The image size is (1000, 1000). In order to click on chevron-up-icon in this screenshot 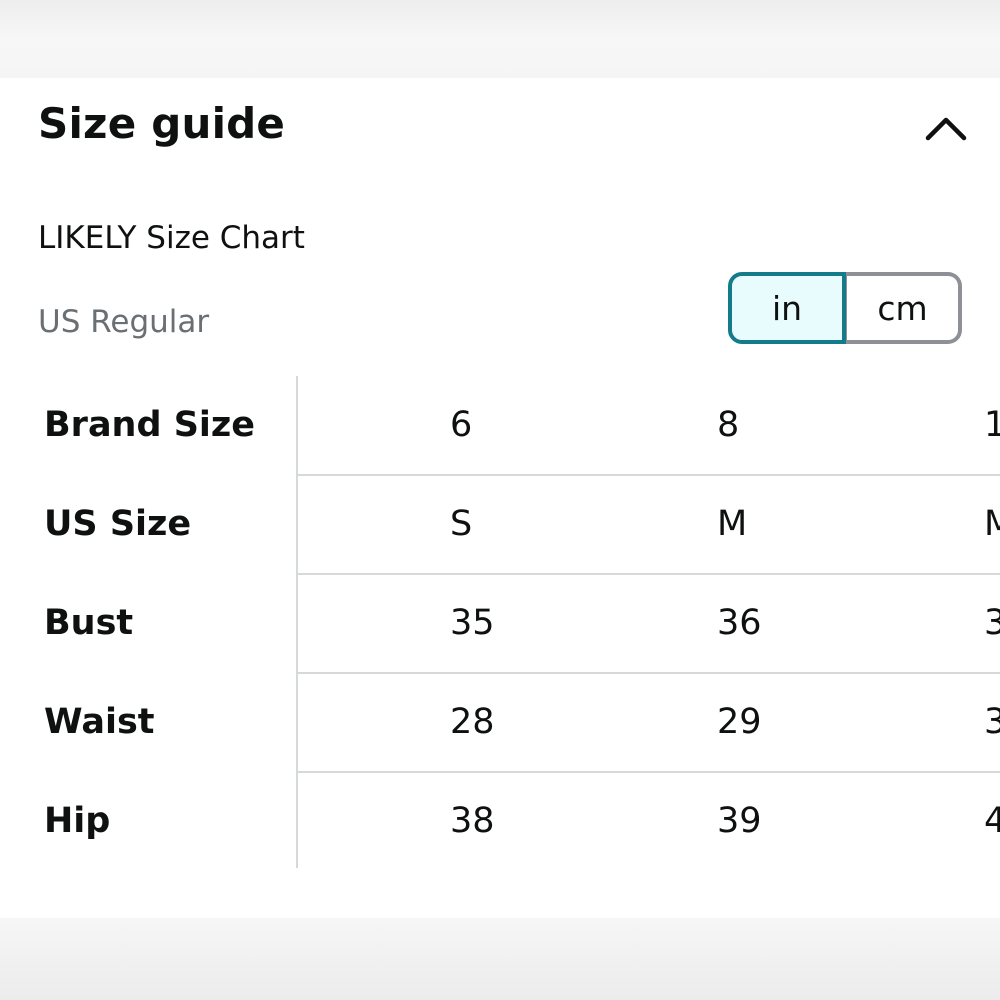, I will do `click(946, 129)`.